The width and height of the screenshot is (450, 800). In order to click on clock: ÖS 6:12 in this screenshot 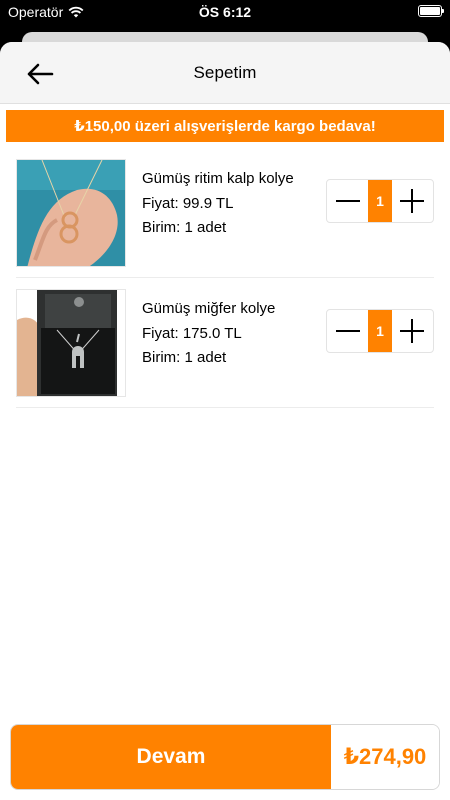, I will do `click(225, 12)`.